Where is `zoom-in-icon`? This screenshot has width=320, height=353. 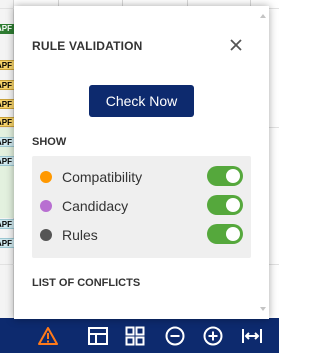
zoom-in-icon is located at coordinates (213, 335).